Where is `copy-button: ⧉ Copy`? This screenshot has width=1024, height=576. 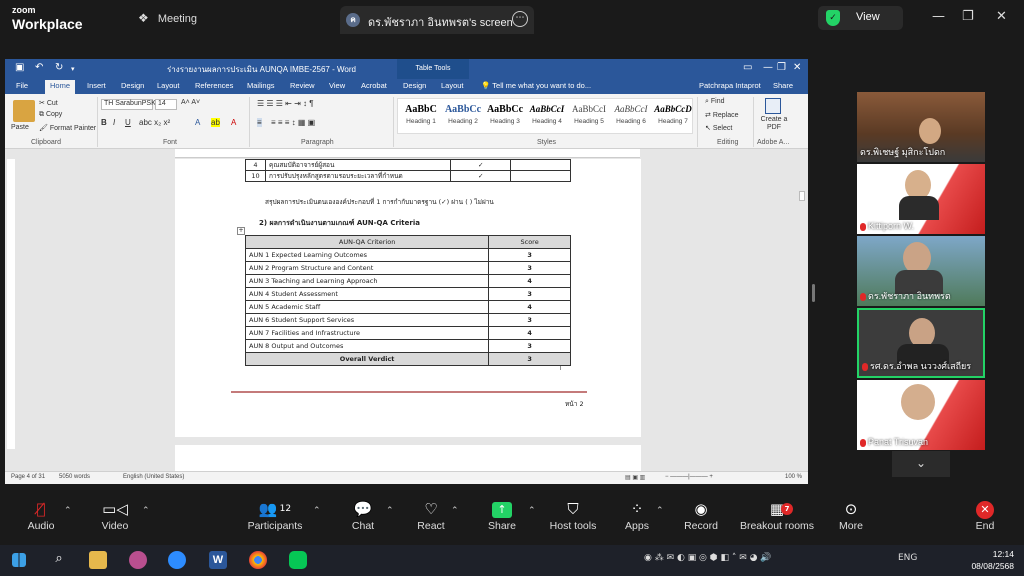 copy-button: ⧉ Copy is located at coordinates (50, 115).